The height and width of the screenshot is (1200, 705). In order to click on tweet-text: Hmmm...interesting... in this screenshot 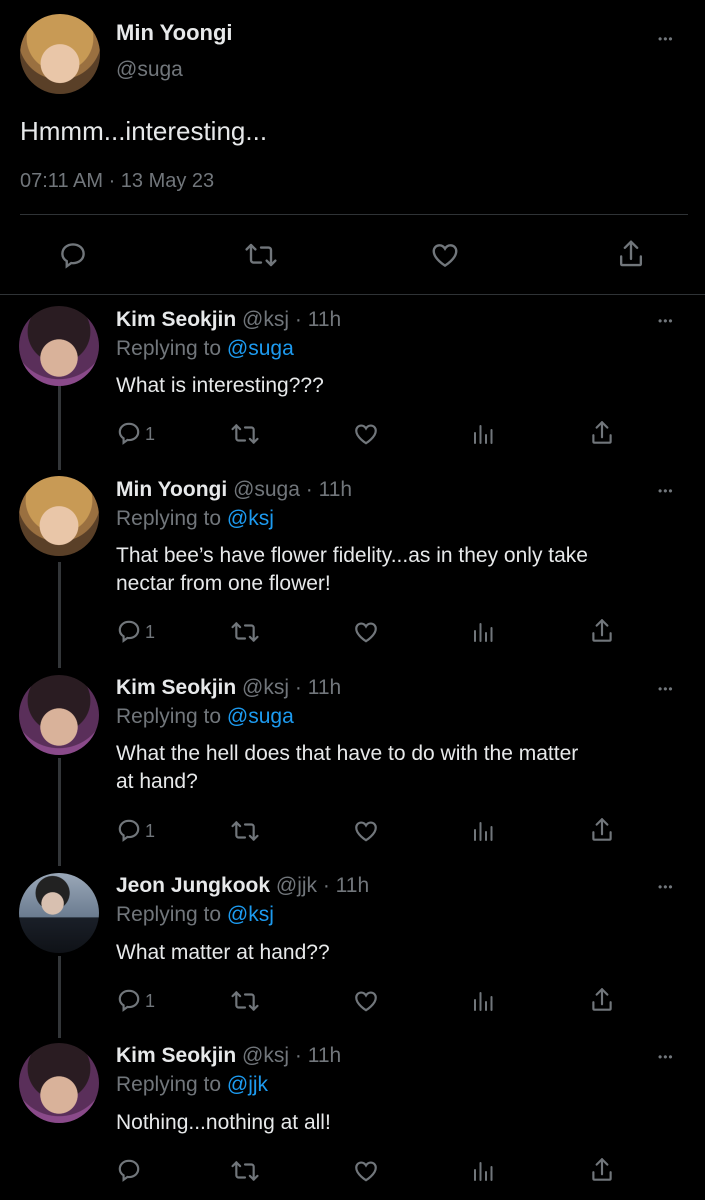, I will do `click(144, 131)`.